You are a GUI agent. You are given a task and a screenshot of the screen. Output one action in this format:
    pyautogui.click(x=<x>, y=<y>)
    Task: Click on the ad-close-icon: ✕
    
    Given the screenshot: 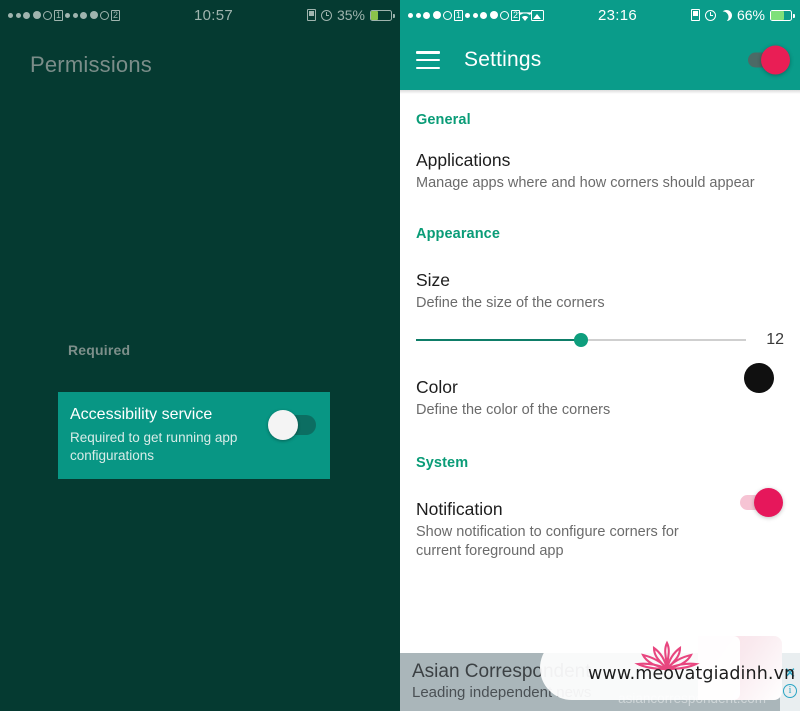 What is the action you would take?
    pyautogui.click(x=790, y=673)
    